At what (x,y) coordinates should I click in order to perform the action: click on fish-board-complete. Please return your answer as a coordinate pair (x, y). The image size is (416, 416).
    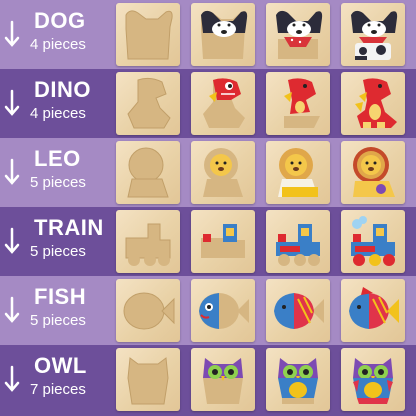
    Looking at the image, I should click on (373, 310).